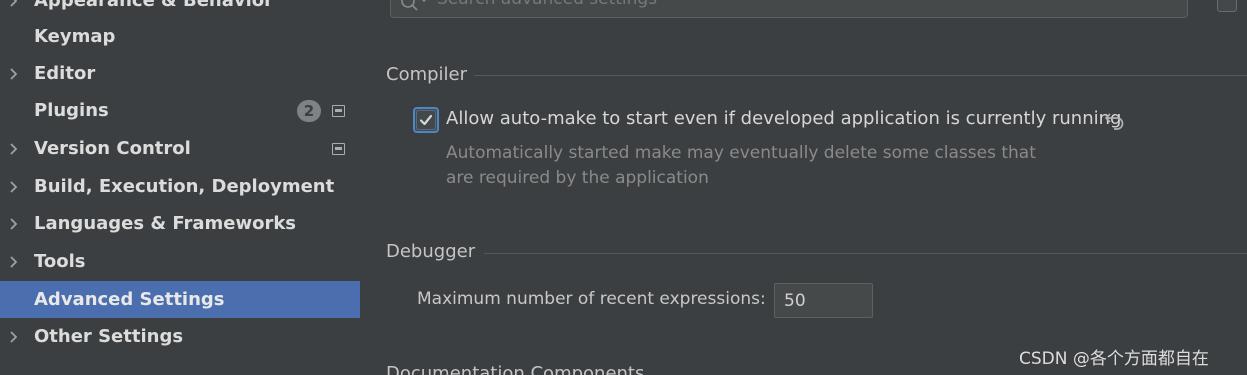  What do you see at coordinates (180, 261) in the screenshot?
I see `sidebar-item-tools: Tools` at bounding box center [180, 261].